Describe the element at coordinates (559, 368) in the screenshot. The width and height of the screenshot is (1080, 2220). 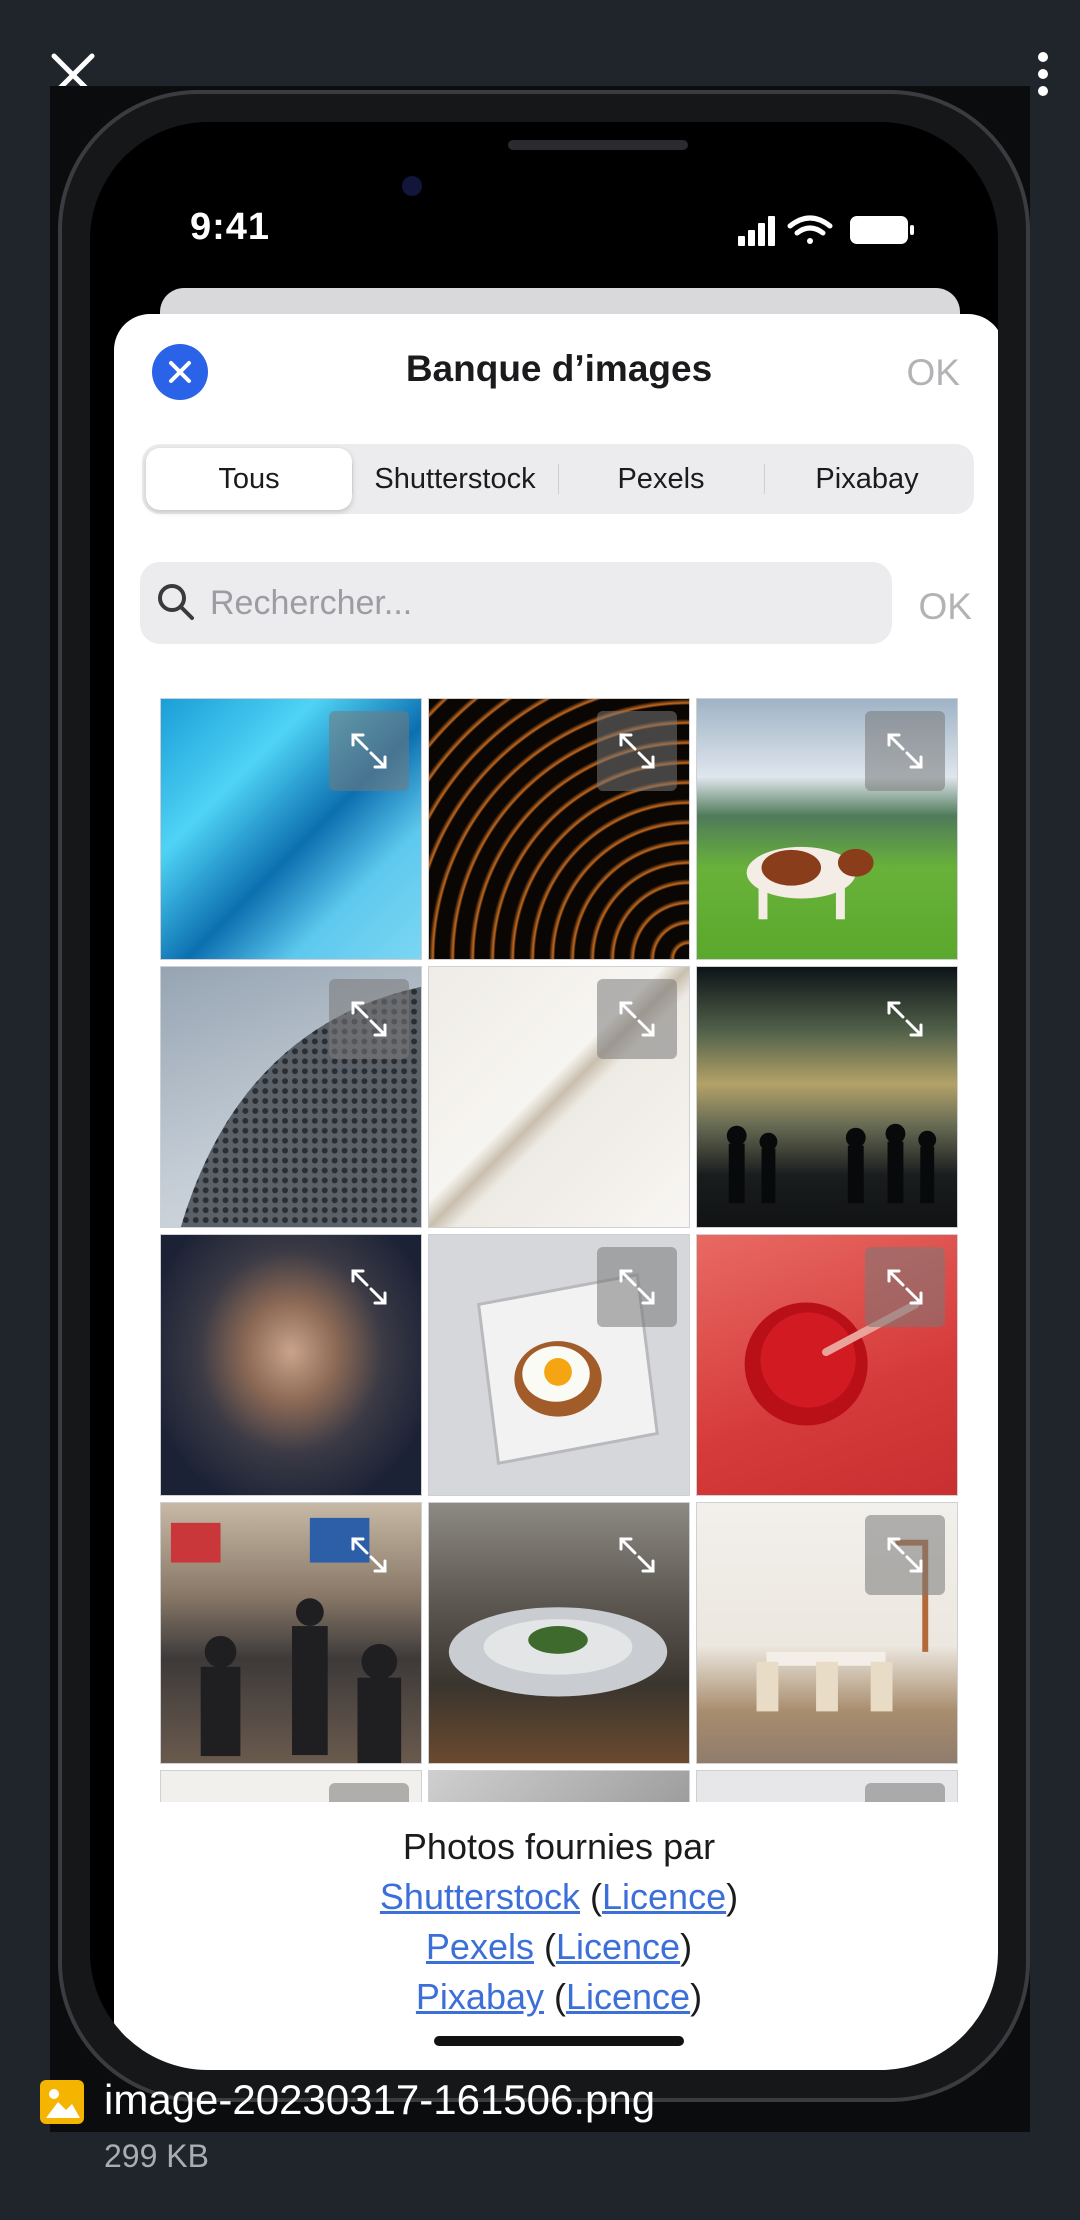
I see `sheet-title: Banque d’images` at that location.